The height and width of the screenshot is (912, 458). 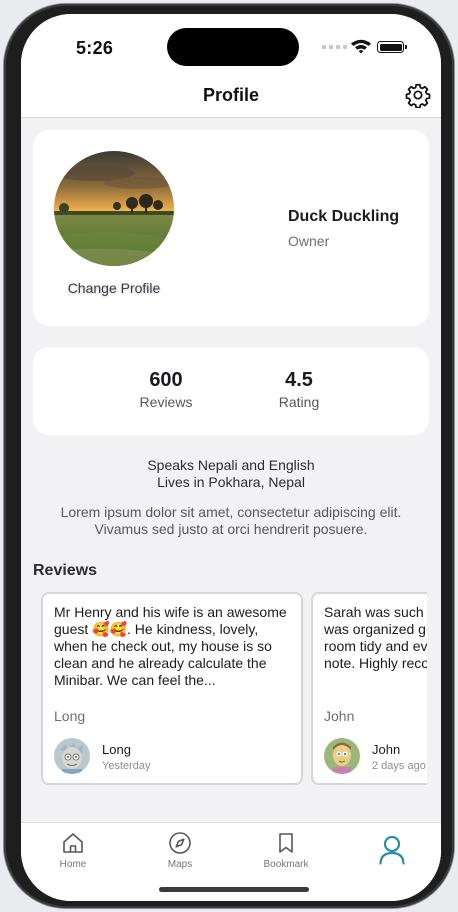 I want to click on tab-label: Maps, so click(x=180, y=864).